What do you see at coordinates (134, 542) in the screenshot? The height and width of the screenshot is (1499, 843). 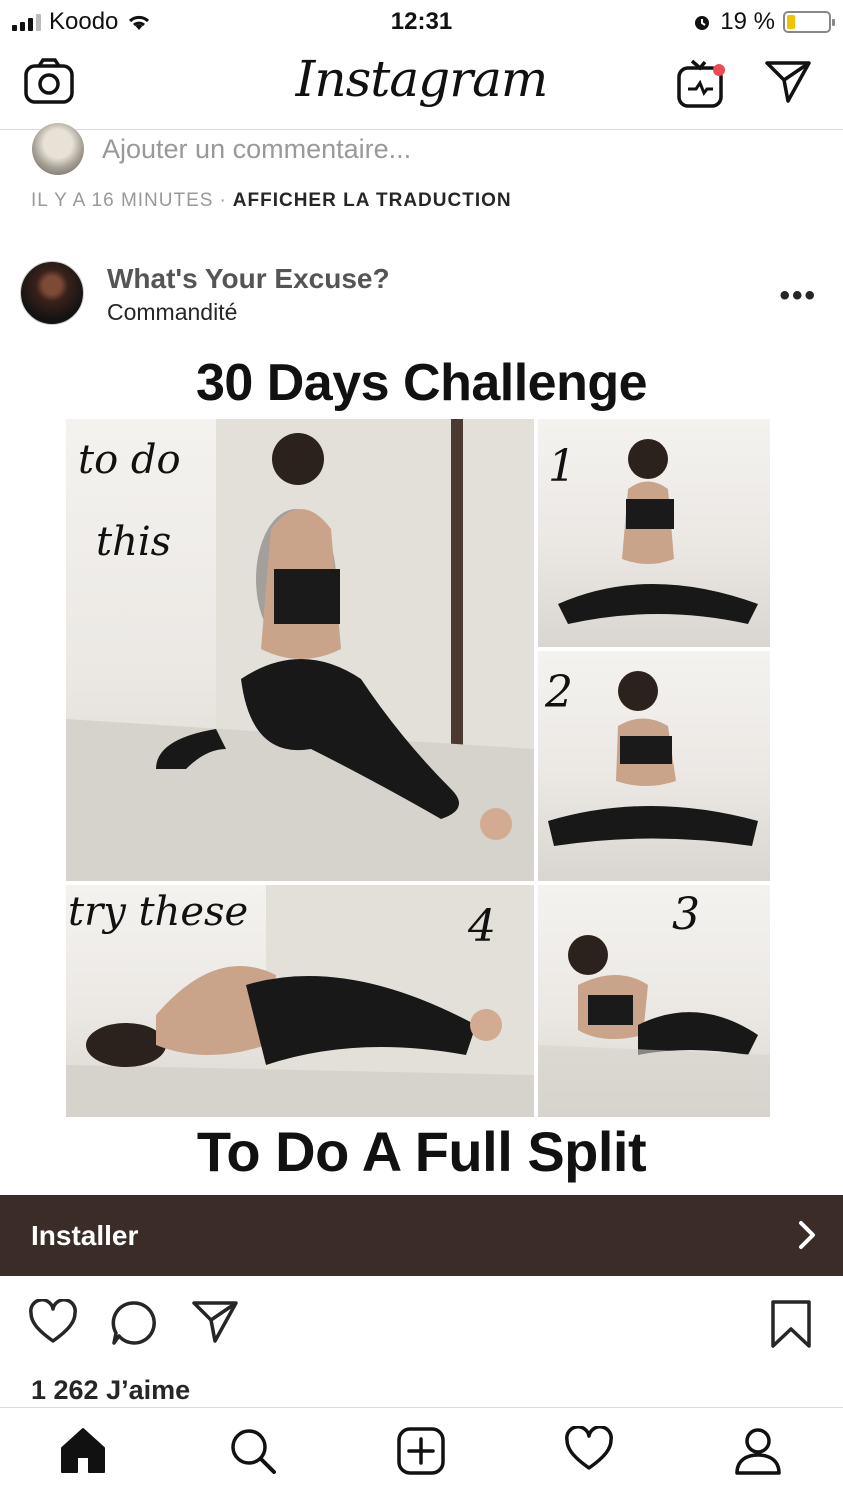 I see `image-label-this: this` at bounding box center [134, 542].